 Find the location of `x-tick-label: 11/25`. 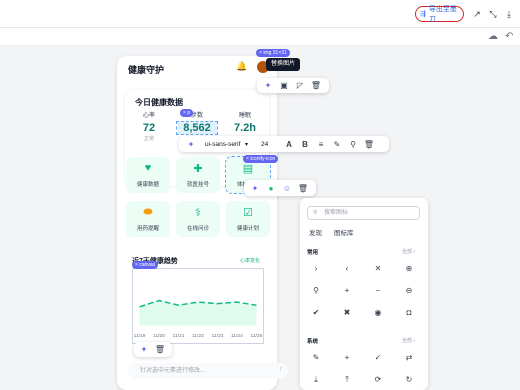

x-tick-label: 11/25 is located at coordinates (257, 336).